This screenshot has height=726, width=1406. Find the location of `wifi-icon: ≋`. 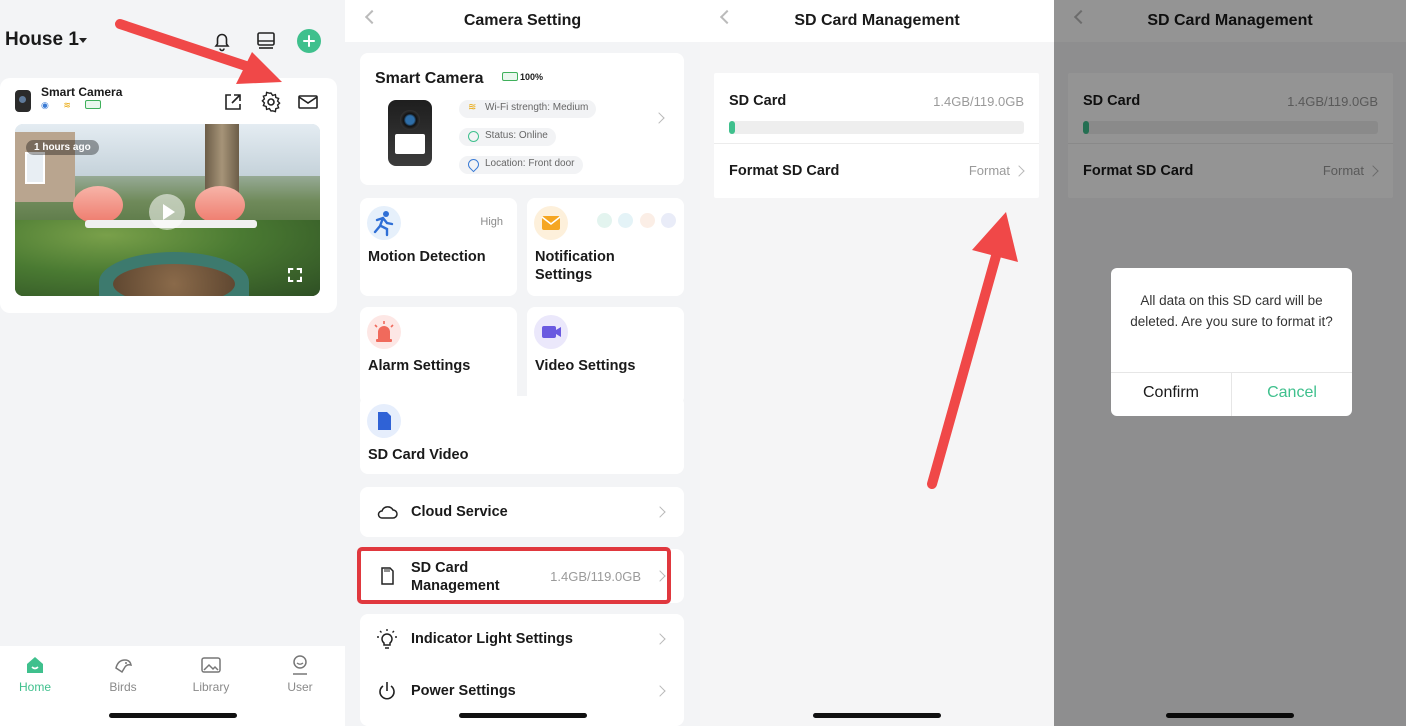

wifi-icon: ≋ is located at coordinates (67, 105).